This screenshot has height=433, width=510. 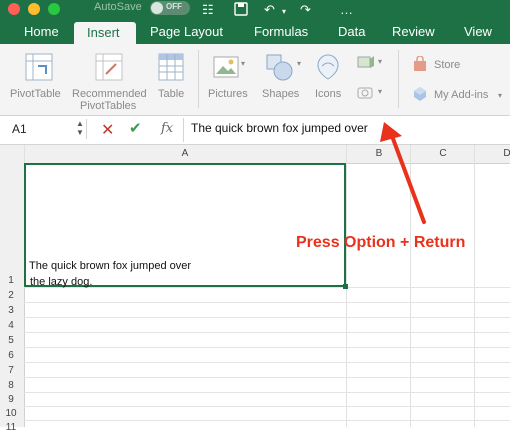 What do you see at coordinates (474, 286) in the screenshot?
I see `column-divider` at bounding box center [474, 286].